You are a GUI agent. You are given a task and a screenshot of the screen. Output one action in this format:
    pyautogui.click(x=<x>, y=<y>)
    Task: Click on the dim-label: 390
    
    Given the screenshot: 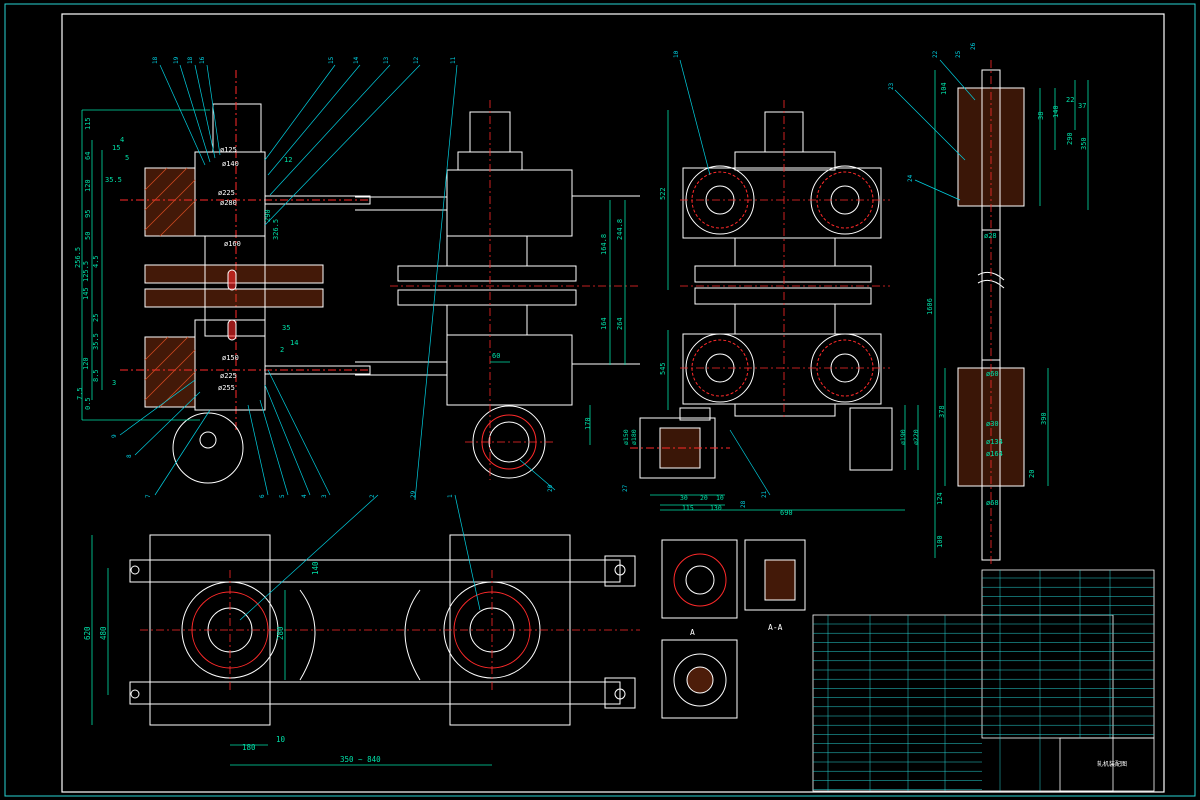 What is the action you would take?
    pyautogui.click(x=1044, y=418)
    